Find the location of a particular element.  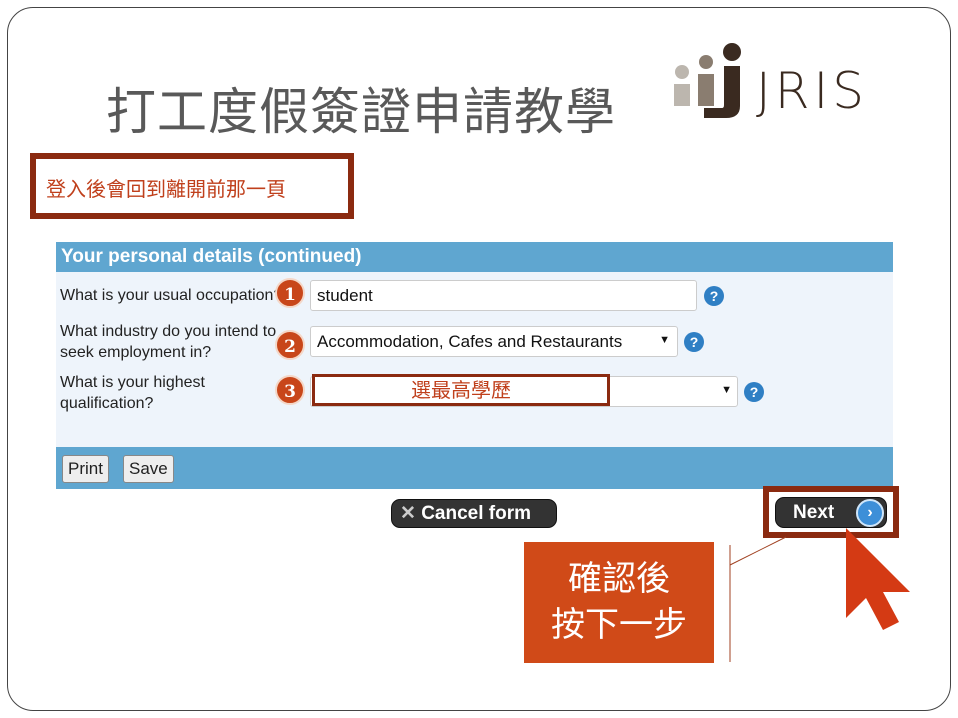

callout-line2: 按下一步 is located at coordinates (619, 625).